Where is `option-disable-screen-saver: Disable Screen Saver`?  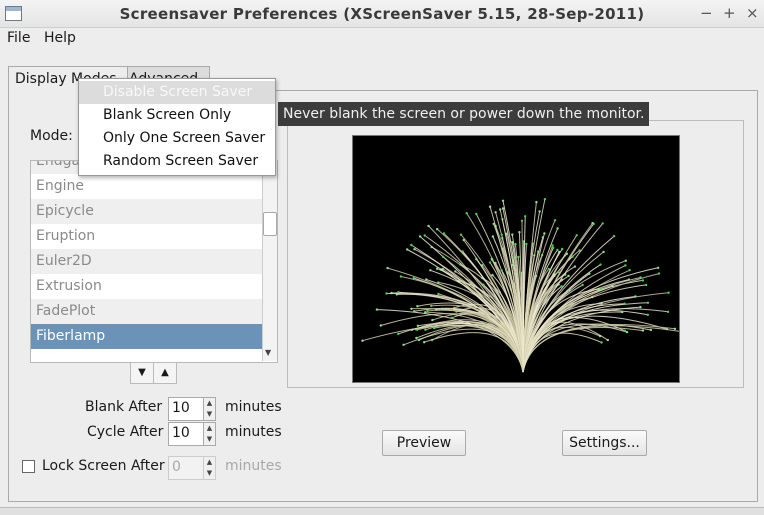
option-disable-screen-saver: Disable Screen Saver is located at coordinates (177, 92).